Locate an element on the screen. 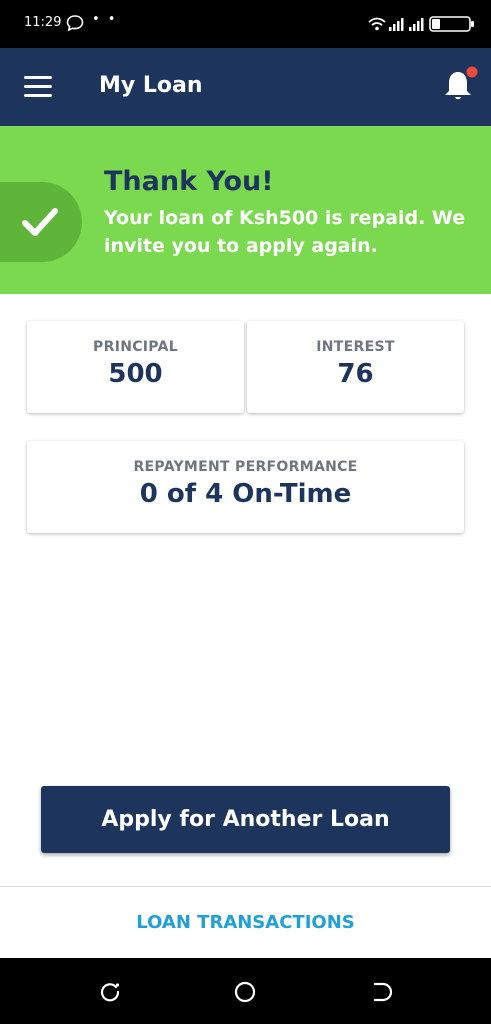 The height and width of the screenshot is (1024, 491). signal-icon is located at coordinates (406, 24).